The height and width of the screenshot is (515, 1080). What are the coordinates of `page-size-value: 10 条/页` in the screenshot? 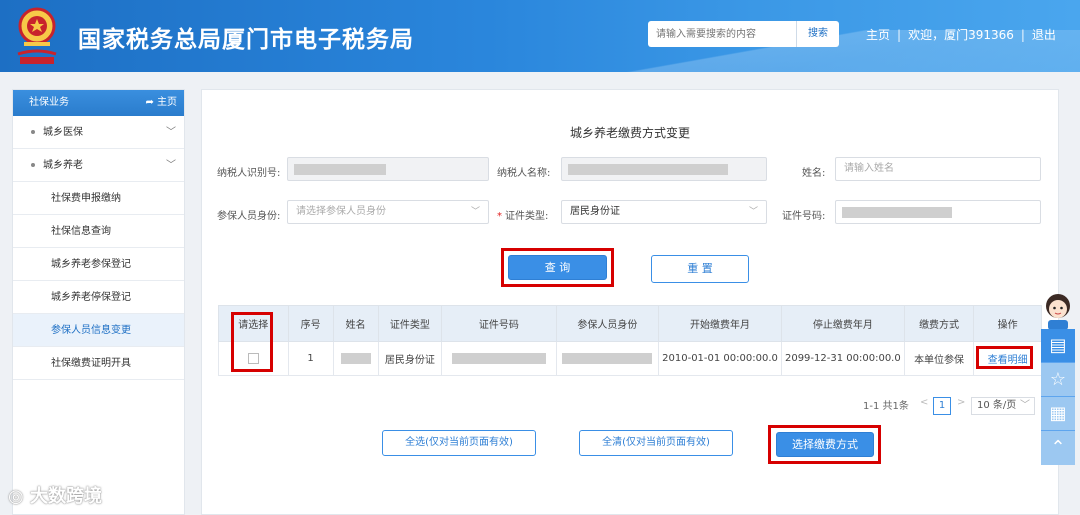 It's located at (997, 405).